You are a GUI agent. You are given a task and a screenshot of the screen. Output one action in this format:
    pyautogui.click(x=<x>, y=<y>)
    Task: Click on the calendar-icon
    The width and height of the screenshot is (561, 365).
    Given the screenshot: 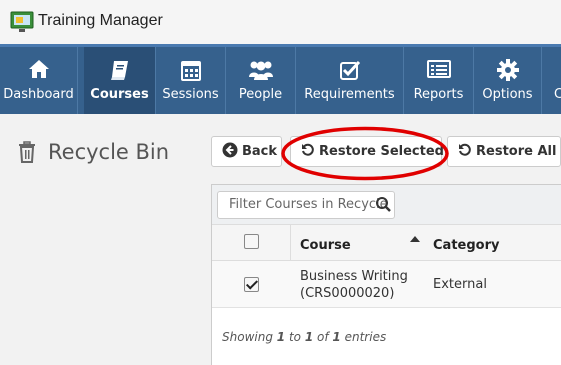 What is the action you would take?
    pyautogui.click(x=190, y=70)
    